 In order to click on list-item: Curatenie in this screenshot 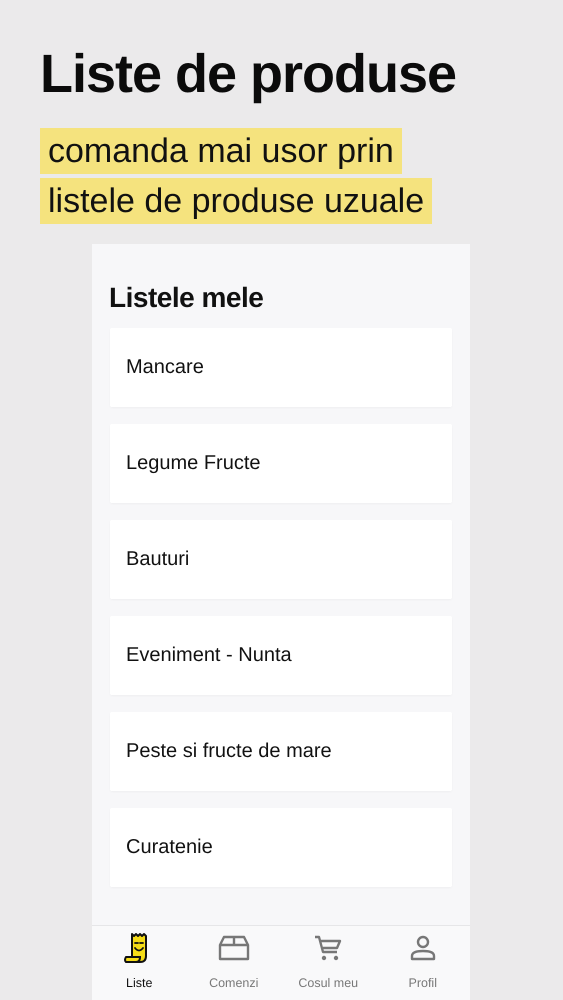, I will do `click(281, 847)`.